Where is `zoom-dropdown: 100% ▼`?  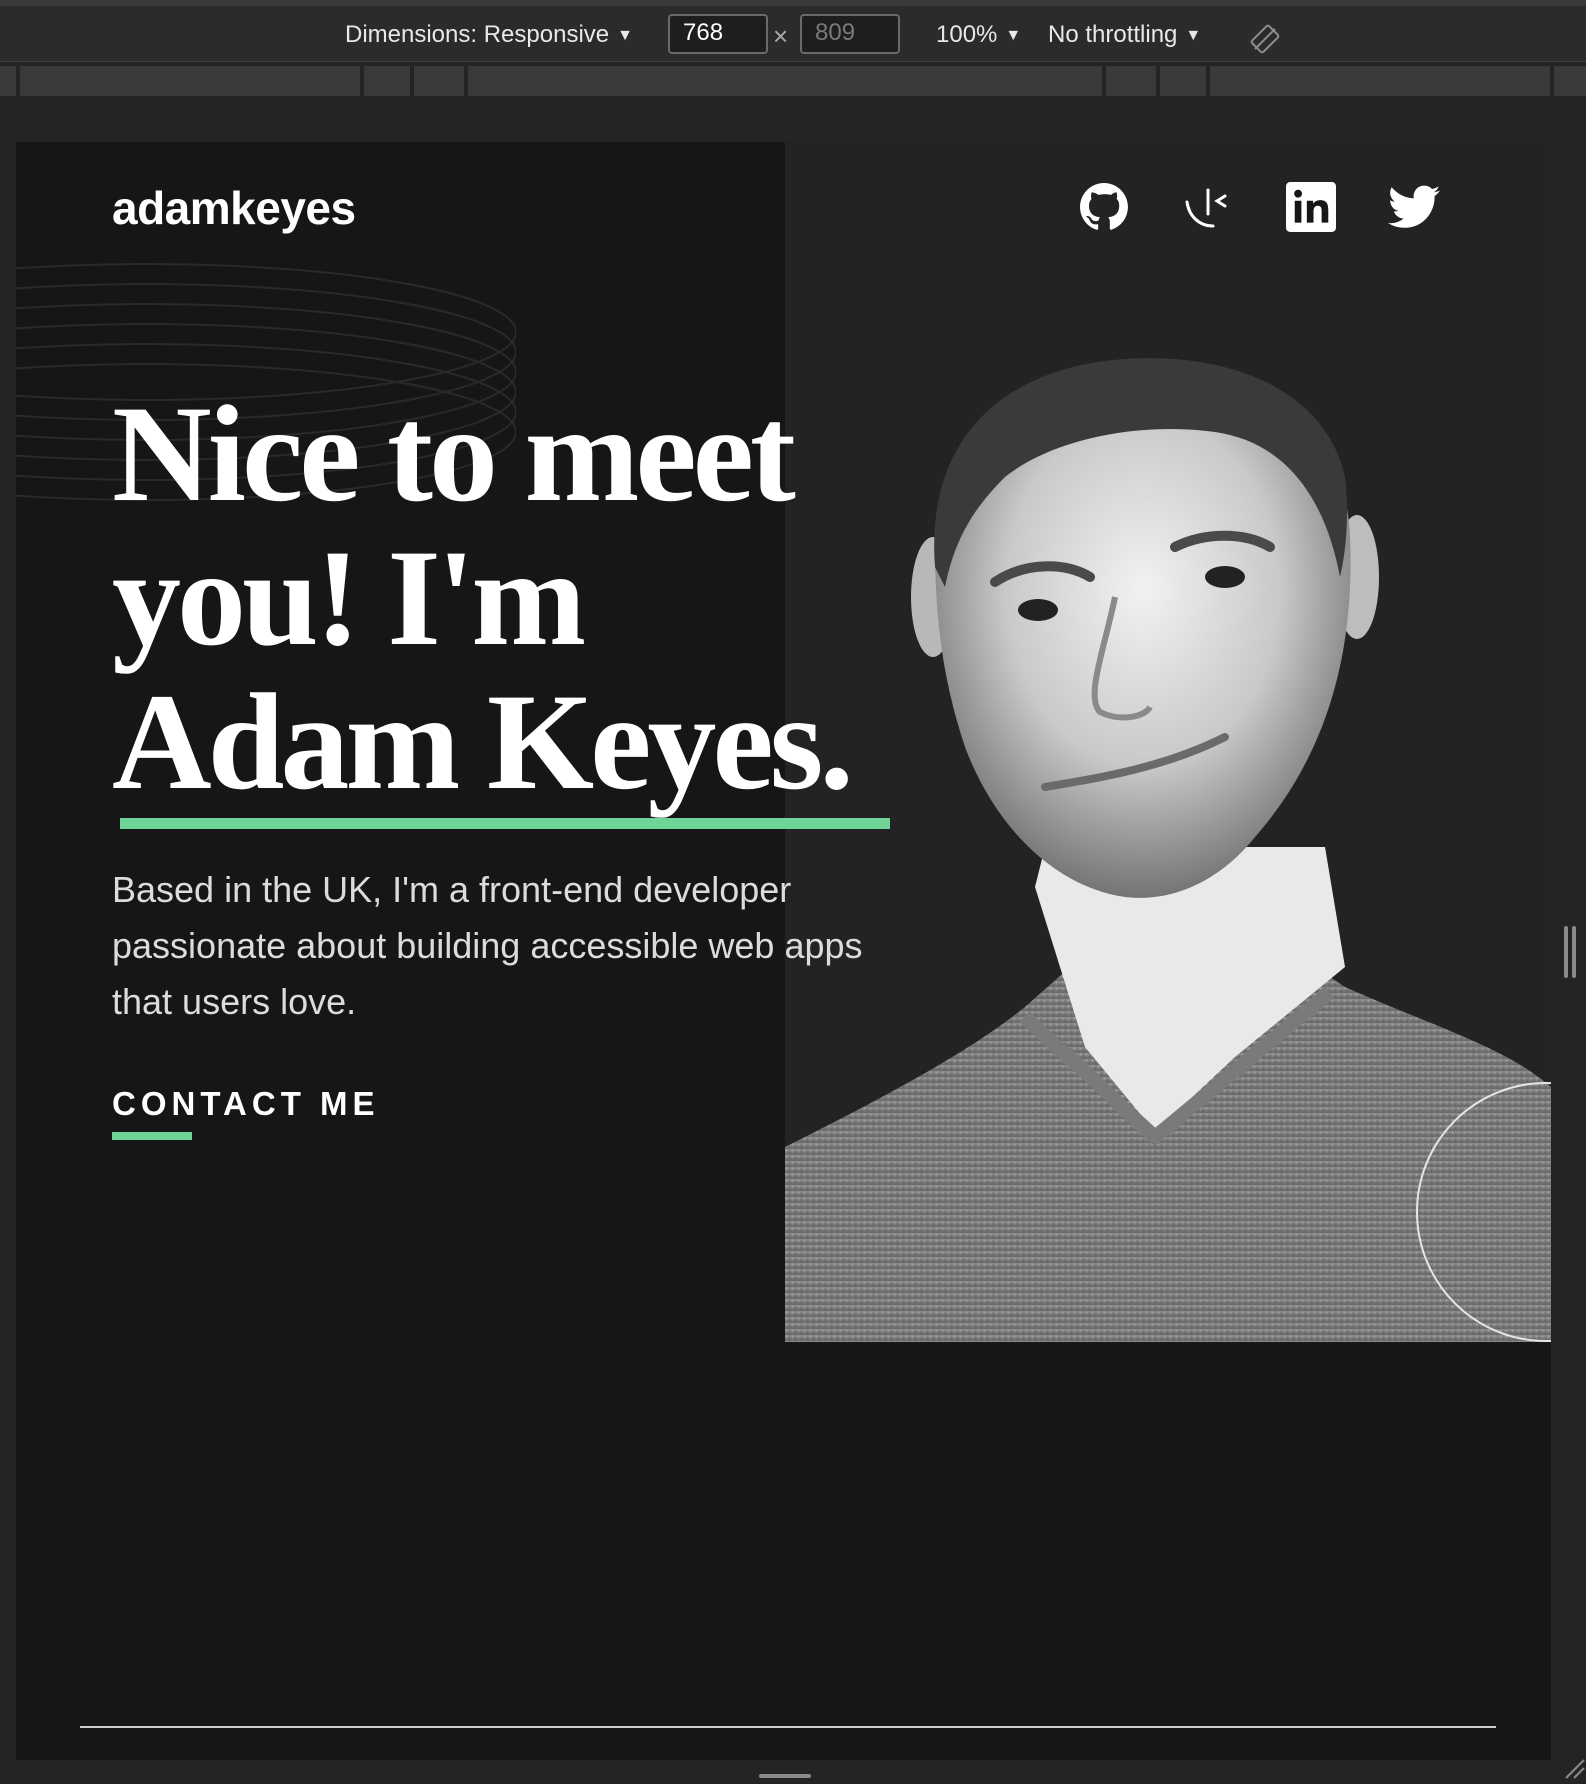
zoom-dropdown: 100% ▼ is located at coordinates (978, 36).